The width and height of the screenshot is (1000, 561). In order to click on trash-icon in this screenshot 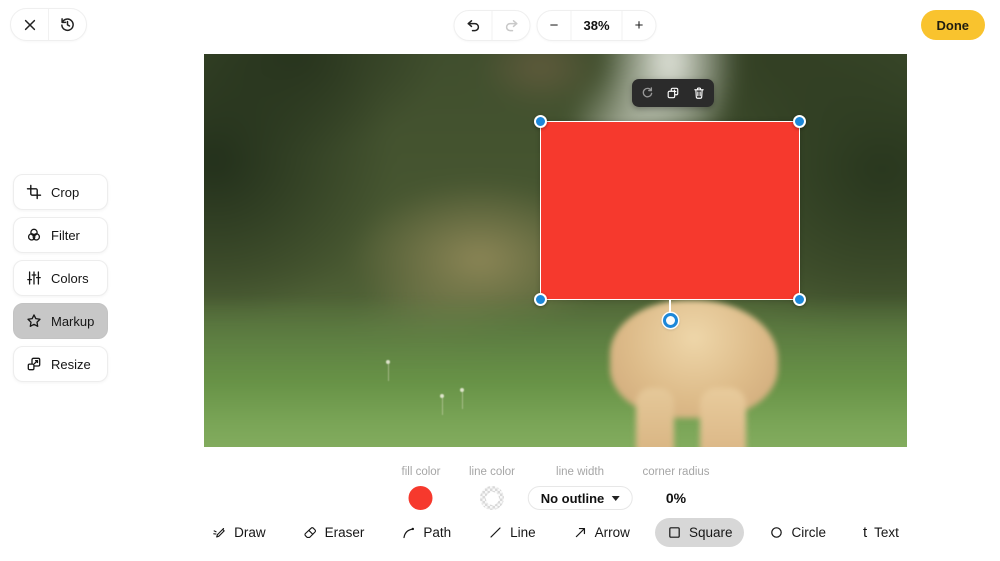, I will do `click(699, 93)`.